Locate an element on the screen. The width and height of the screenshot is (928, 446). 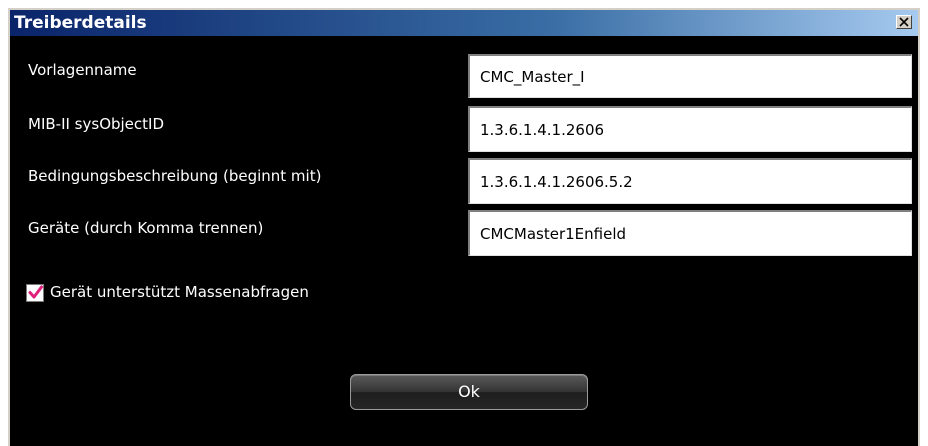
ok-button: Ok is located at coordinates (469, 392).